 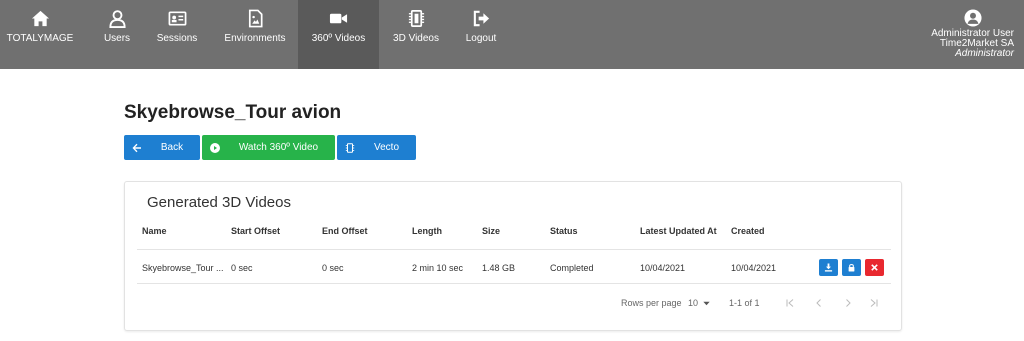 What do you see at coordinates (278, 147) in the screenshot?
I see `watch-button-label: Watch 360º Video` at bounding box center [278, 147].